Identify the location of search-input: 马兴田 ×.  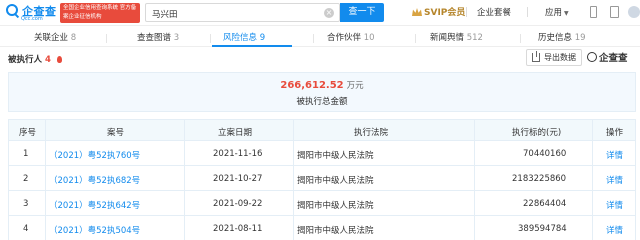
(242, 12).